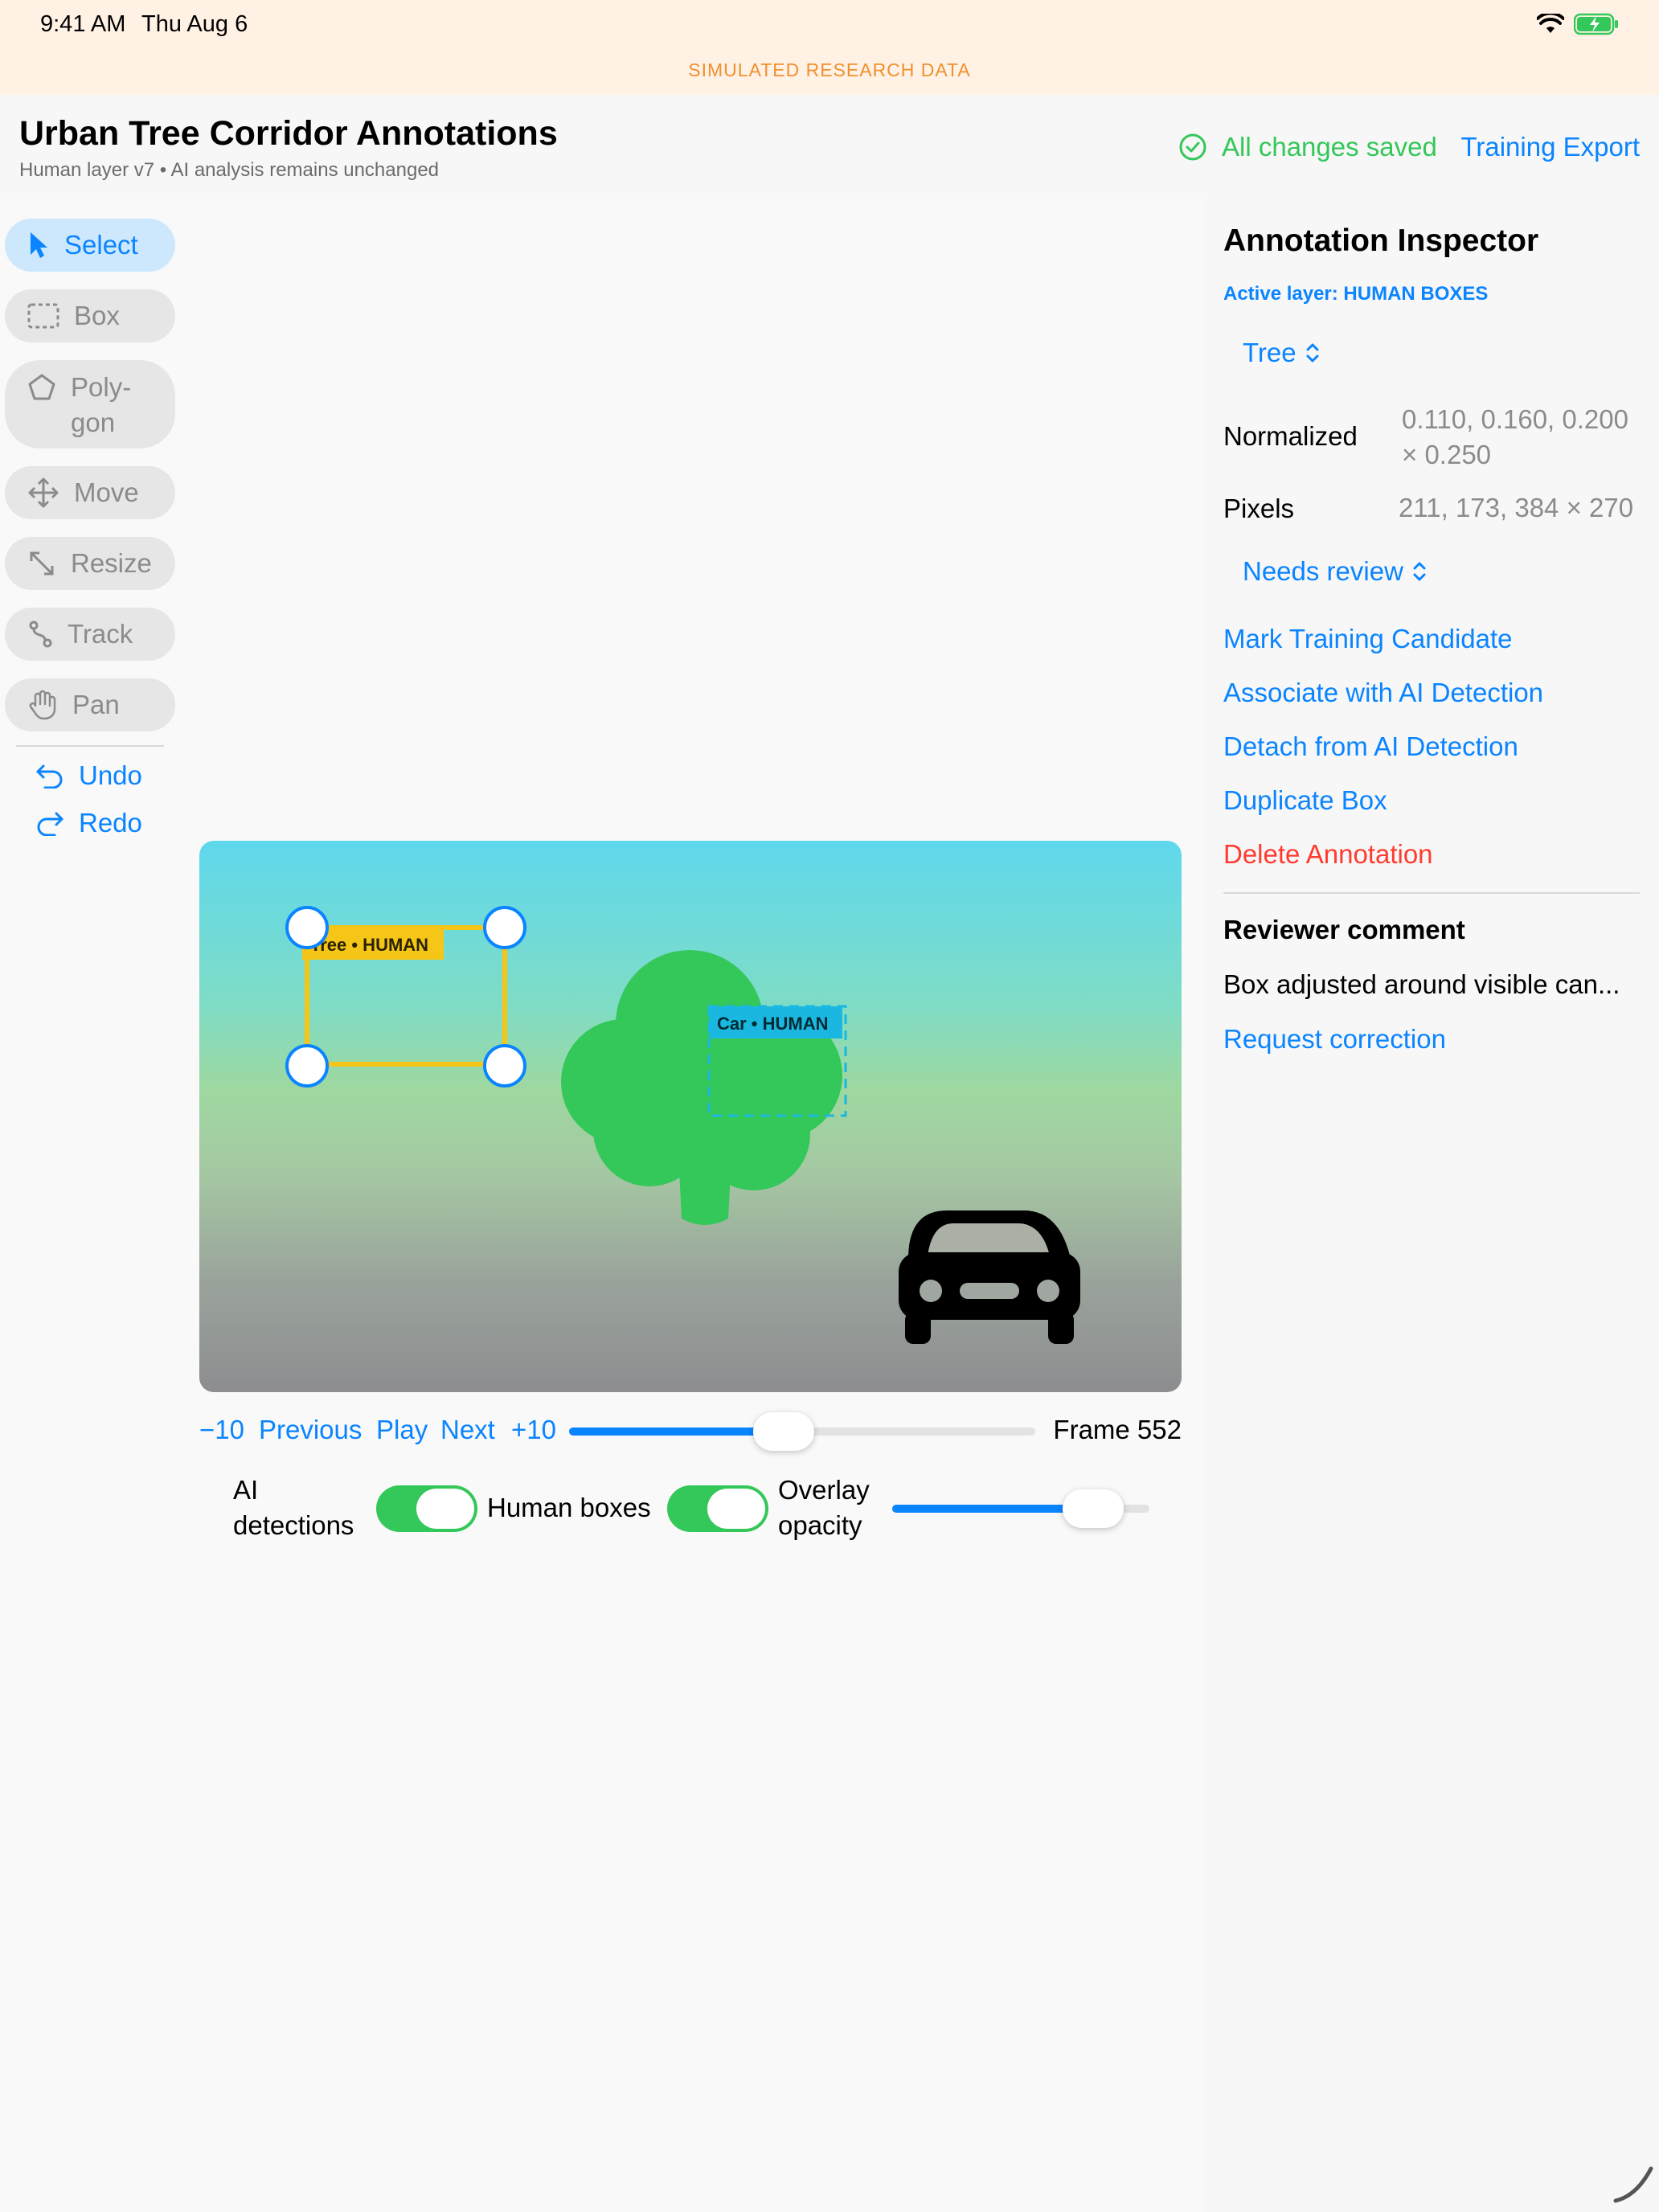  I want to click on ai-detections-toggle-knob, so click(445, 1509).